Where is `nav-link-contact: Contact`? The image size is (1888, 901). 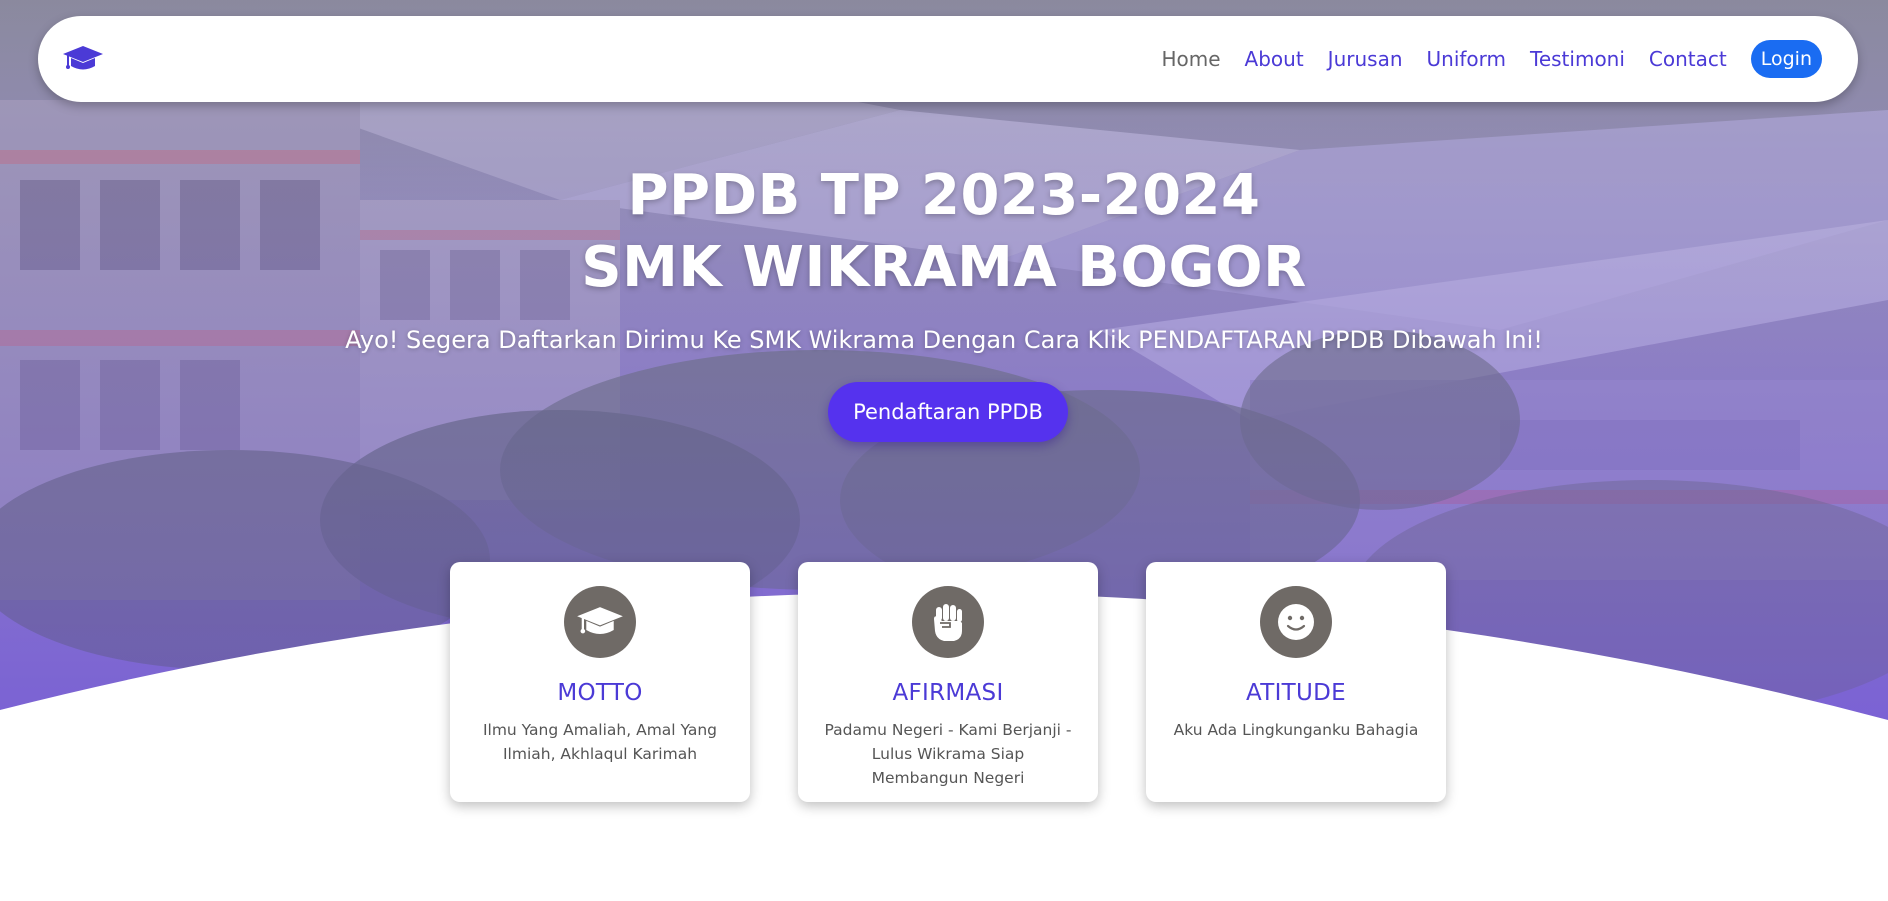
nav-link-contact: Contact is located at coordinates (1688, 59).